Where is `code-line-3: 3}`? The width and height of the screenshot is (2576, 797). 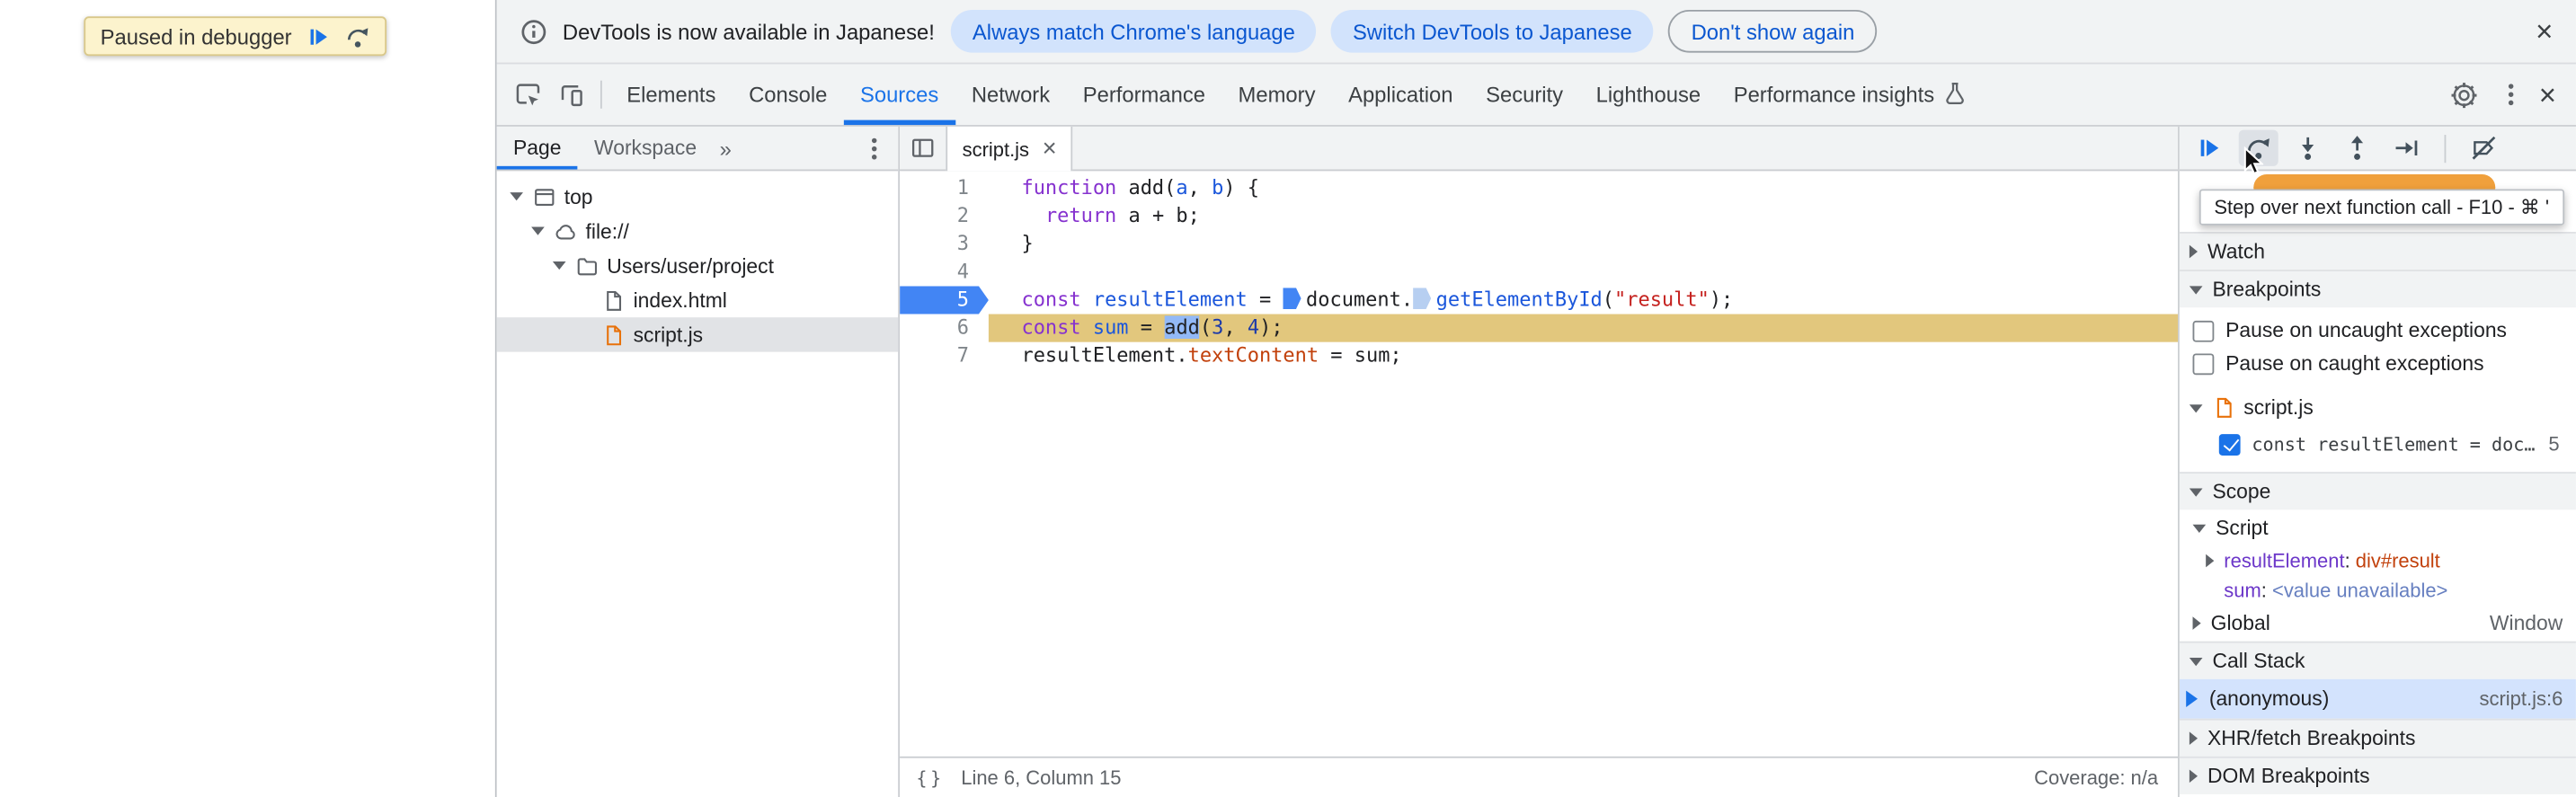 code-line-3: 3} is located at coordinates (1539, 244).